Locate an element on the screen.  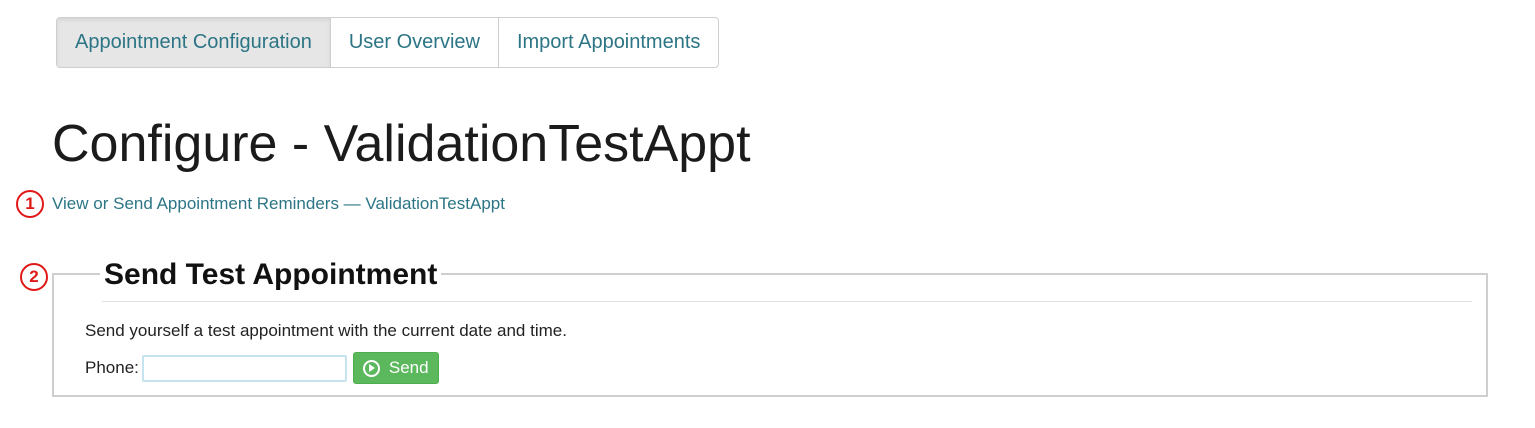
send-button: Send is located at coordinates (395, 368).